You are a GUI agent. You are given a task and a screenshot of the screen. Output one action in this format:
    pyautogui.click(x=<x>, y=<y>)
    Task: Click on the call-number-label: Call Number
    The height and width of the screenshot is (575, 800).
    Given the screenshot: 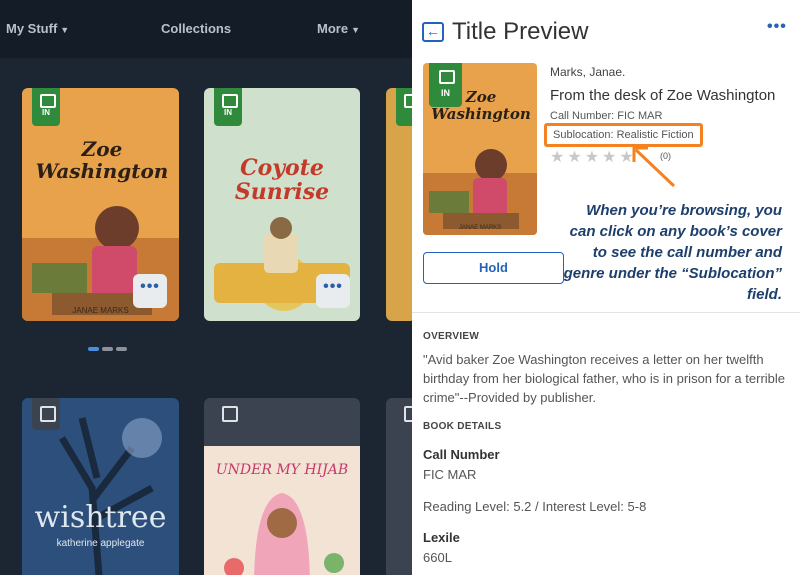 What is the action you would take?
    pyautogui.click(x=461, y=454)
    